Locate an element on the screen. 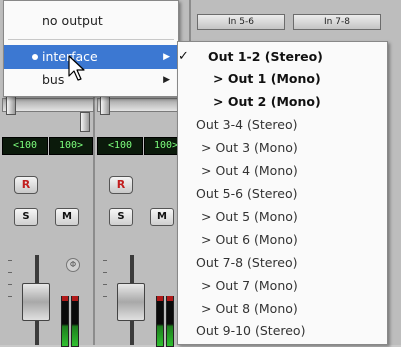  submenu-item-label: Out 5-6 (Stereo) is located at coordinates (247, 193).